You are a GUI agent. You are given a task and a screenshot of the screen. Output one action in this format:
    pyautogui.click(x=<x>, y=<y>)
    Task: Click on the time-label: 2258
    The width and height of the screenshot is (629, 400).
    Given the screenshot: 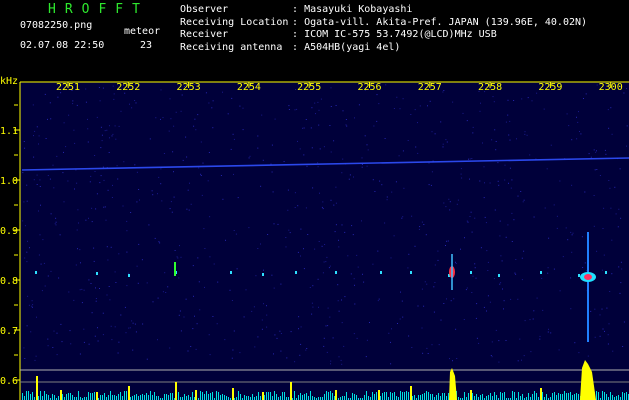 What is the action you would take?
    pyautogui.click(x=490, y=87)
    